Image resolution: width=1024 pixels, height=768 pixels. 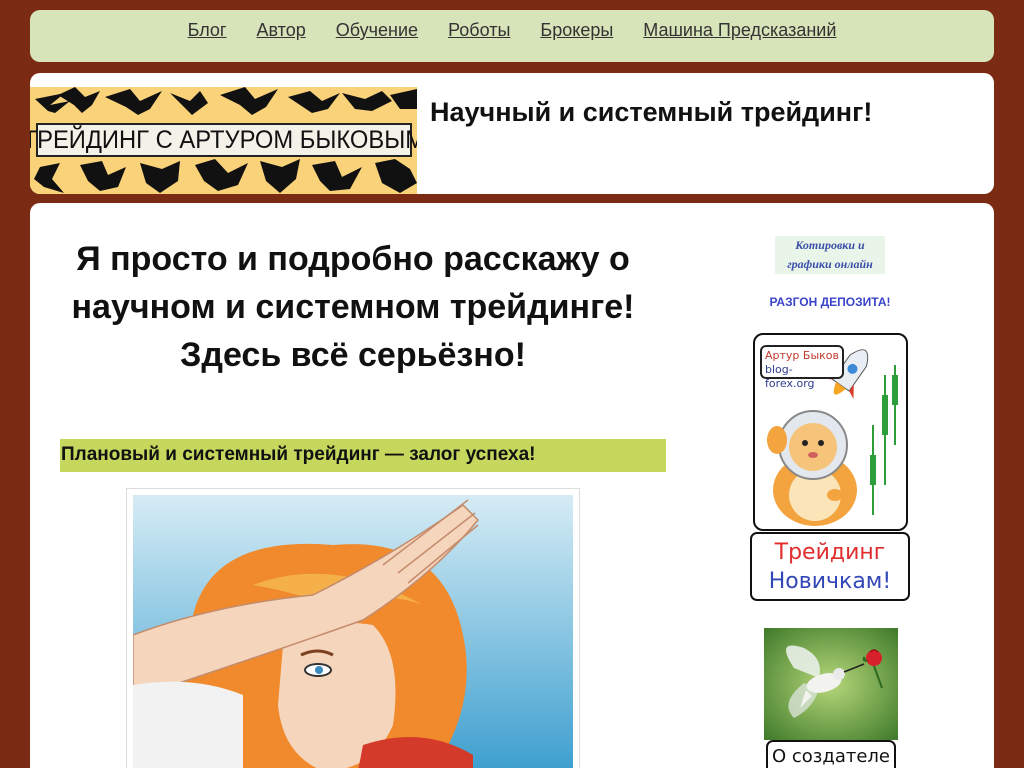 What do you see at coordinates (281, 30) in the screenshot?
I see `nav-link-author: Автор` at bounding box center [281, 30].